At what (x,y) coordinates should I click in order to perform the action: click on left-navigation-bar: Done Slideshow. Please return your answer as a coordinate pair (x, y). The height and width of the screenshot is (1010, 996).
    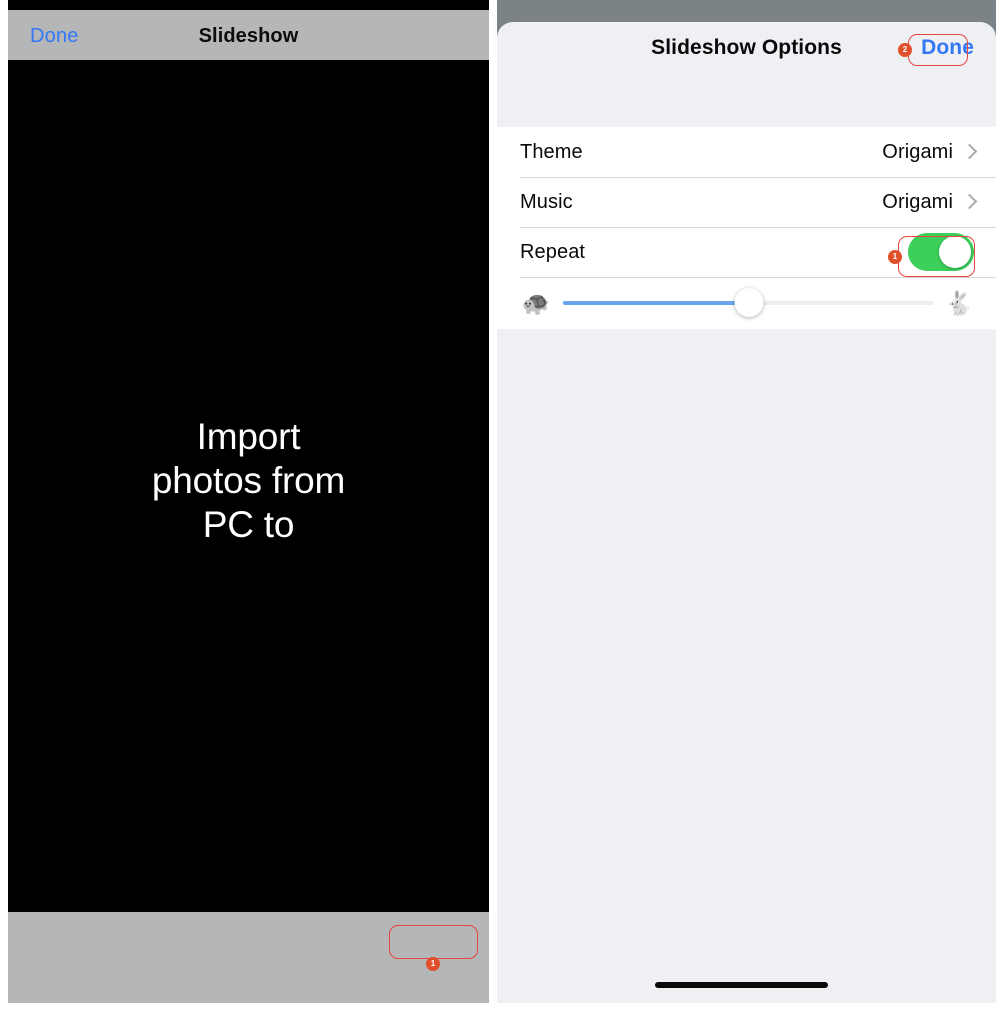
    Looking at the image, I should click on (248, 35).